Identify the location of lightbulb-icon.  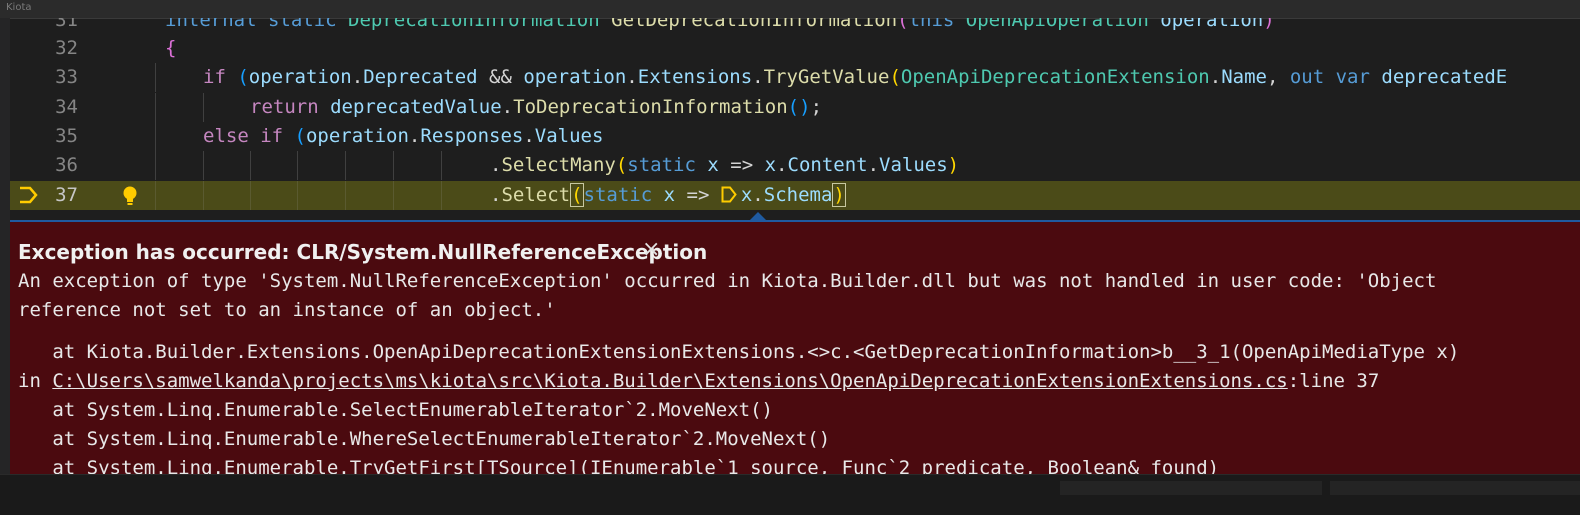
(130, 196).